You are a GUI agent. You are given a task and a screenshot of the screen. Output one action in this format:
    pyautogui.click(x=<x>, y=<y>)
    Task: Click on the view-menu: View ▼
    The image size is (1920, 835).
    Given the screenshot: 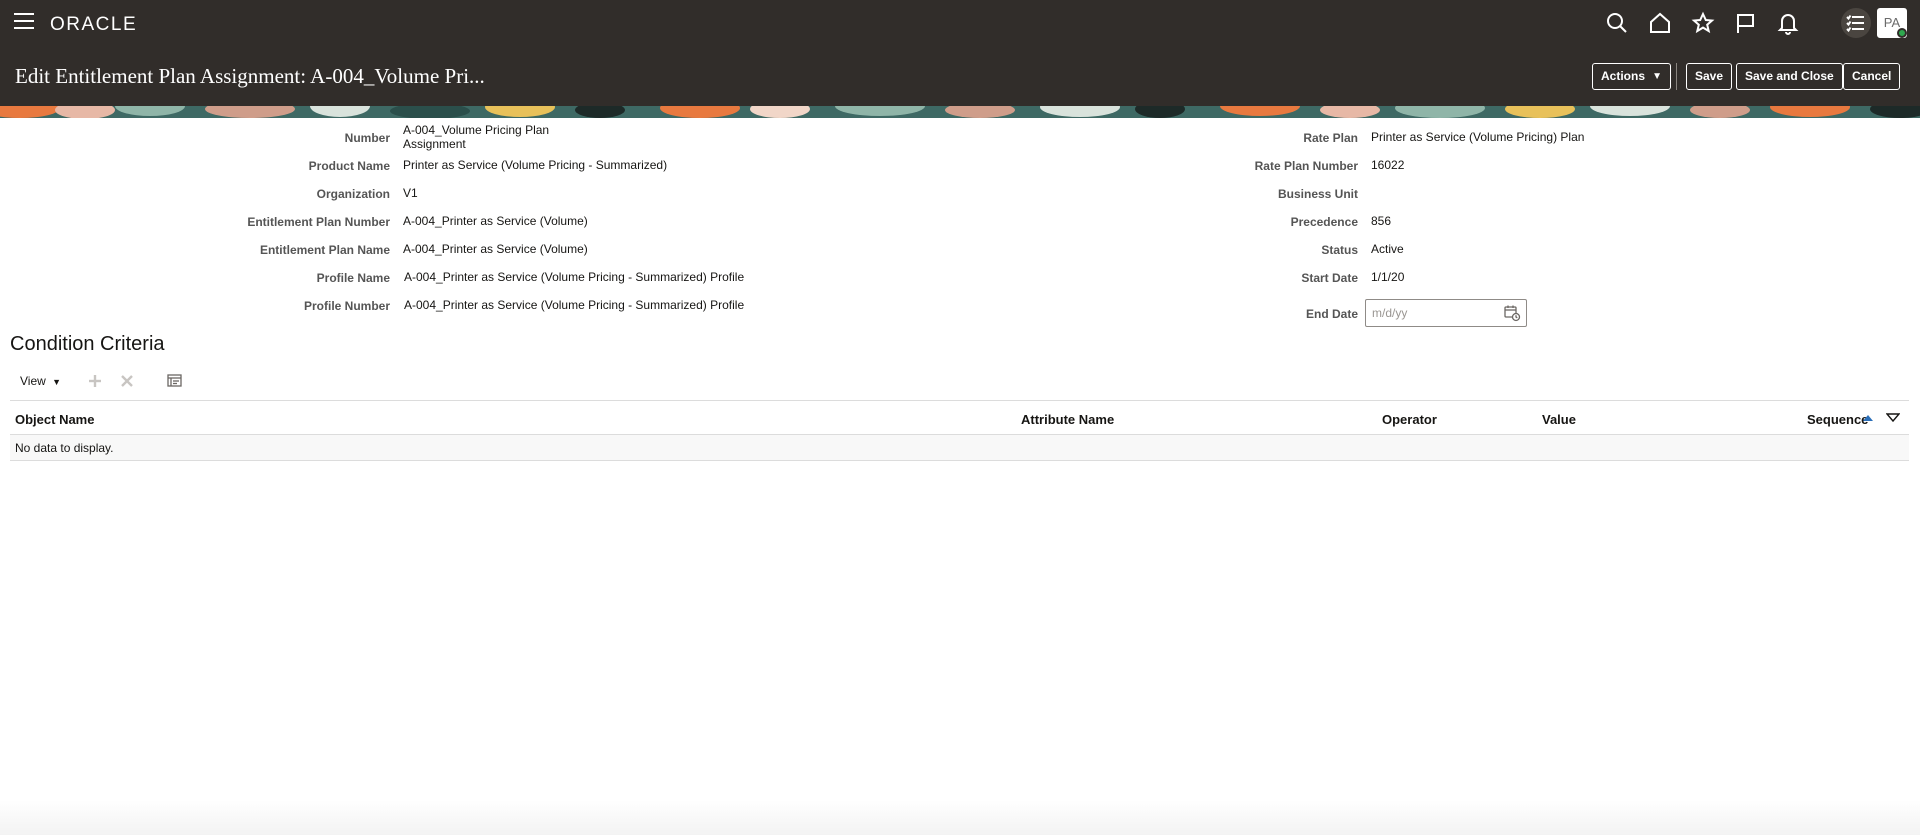 What is the action you would take?
    pyautogui.click(x=40, y=381)
    